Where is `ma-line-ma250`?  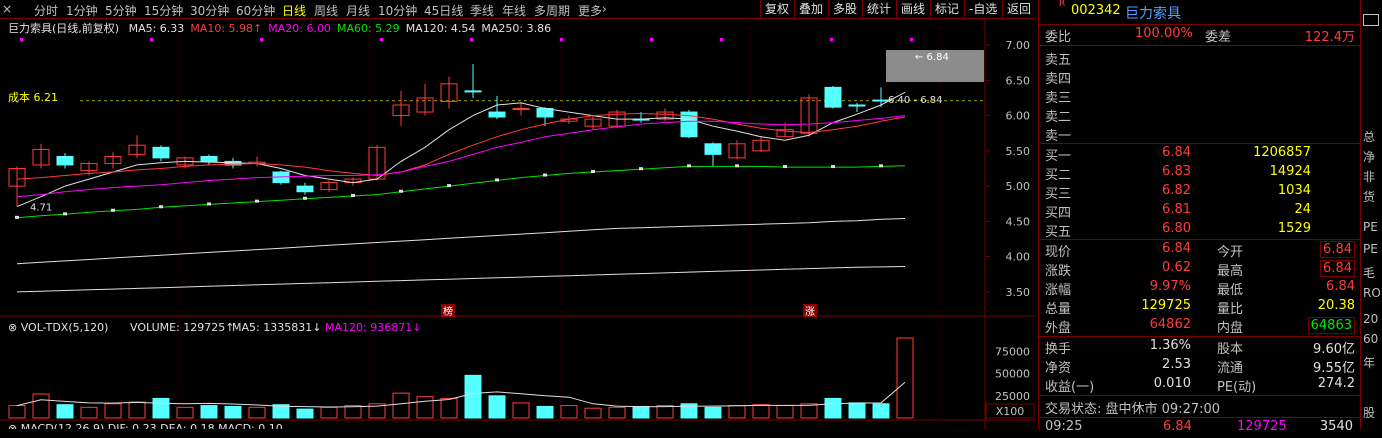 ma-line-ma250 is located at coordinates (461, 279).